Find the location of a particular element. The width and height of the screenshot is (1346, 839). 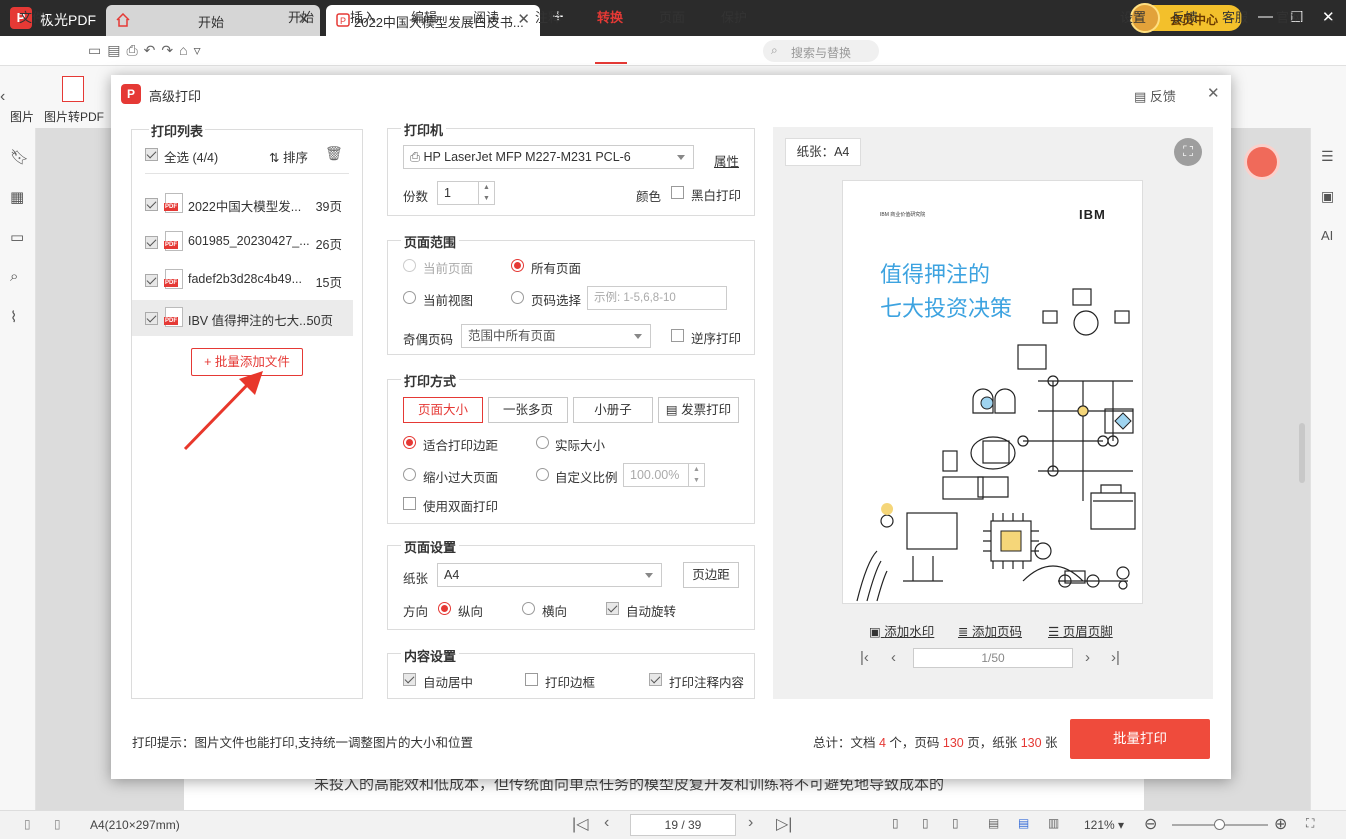

current-view-label: 当前视图 is located at coordinates (448, 299).